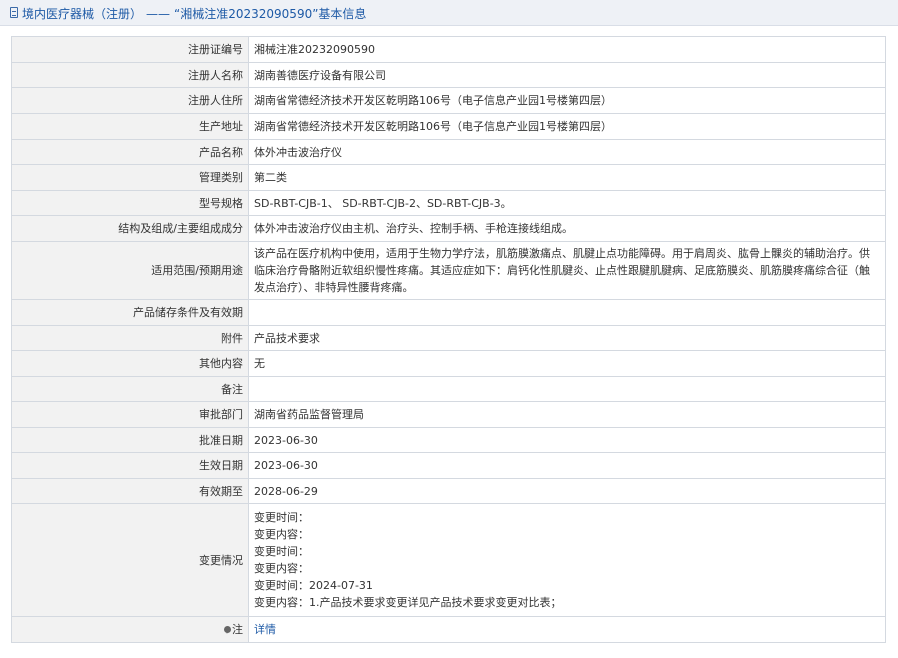  What do you see at coordinates (567, 629) in the screenshot?
I see `note-value-cell: 详情` at bounding box center [567, 629].